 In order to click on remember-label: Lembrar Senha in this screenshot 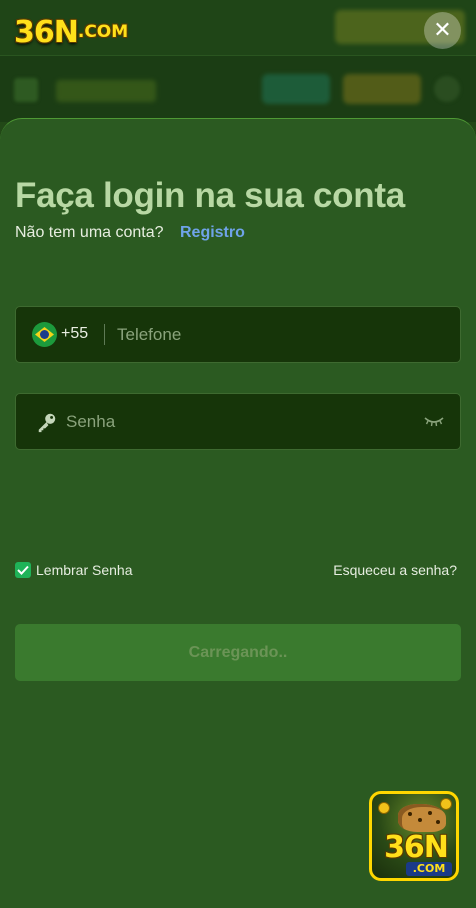, I will do `click(84, 570)`.